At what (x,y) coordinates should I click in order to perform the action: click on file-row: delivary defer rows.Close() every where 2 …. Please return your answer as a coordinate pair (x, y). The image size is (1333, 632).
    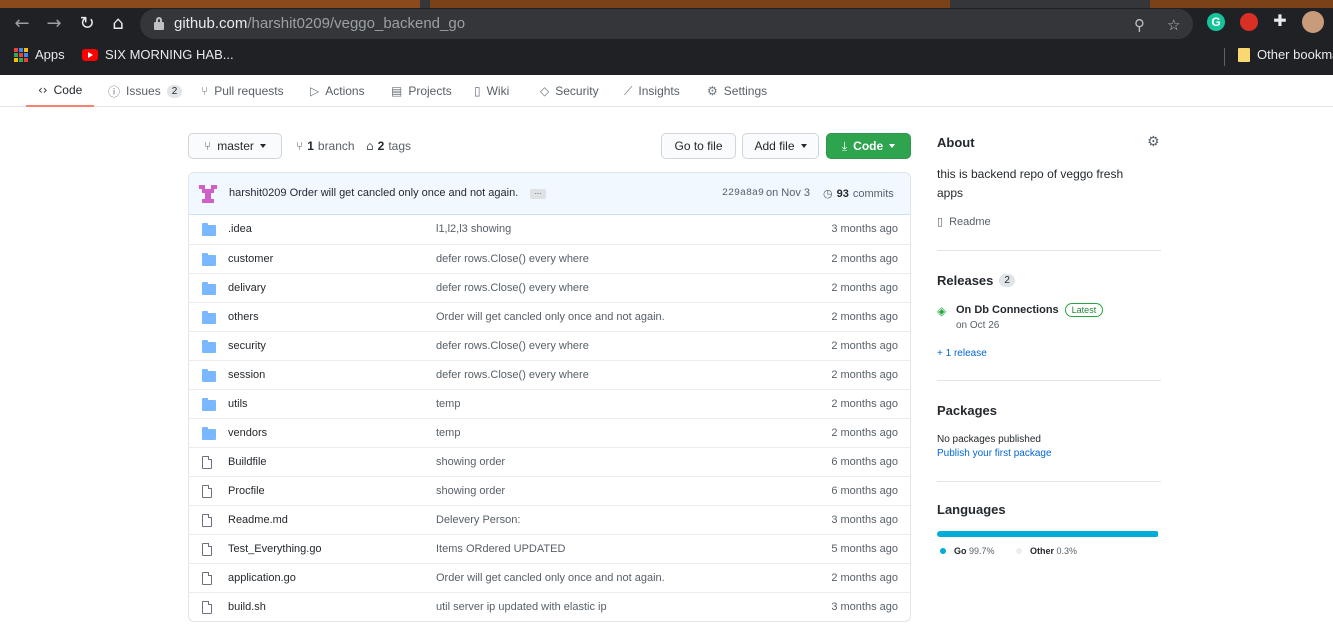
    Looking at the image, I should click on (549, 287).